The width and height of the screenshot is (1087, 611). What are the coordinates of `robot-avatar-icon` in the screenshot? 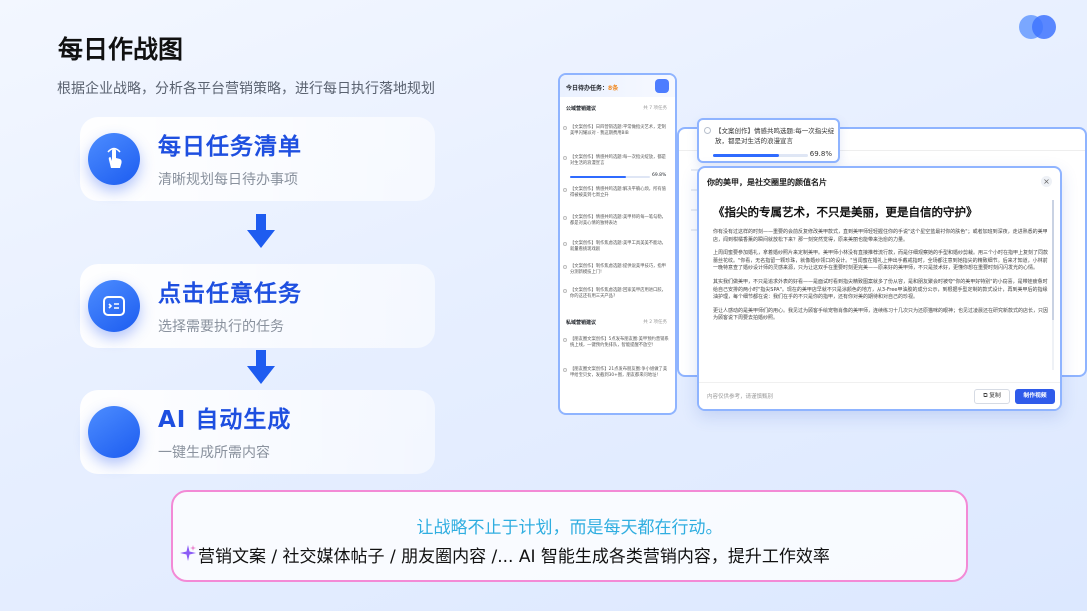 It's located at (662, 86).